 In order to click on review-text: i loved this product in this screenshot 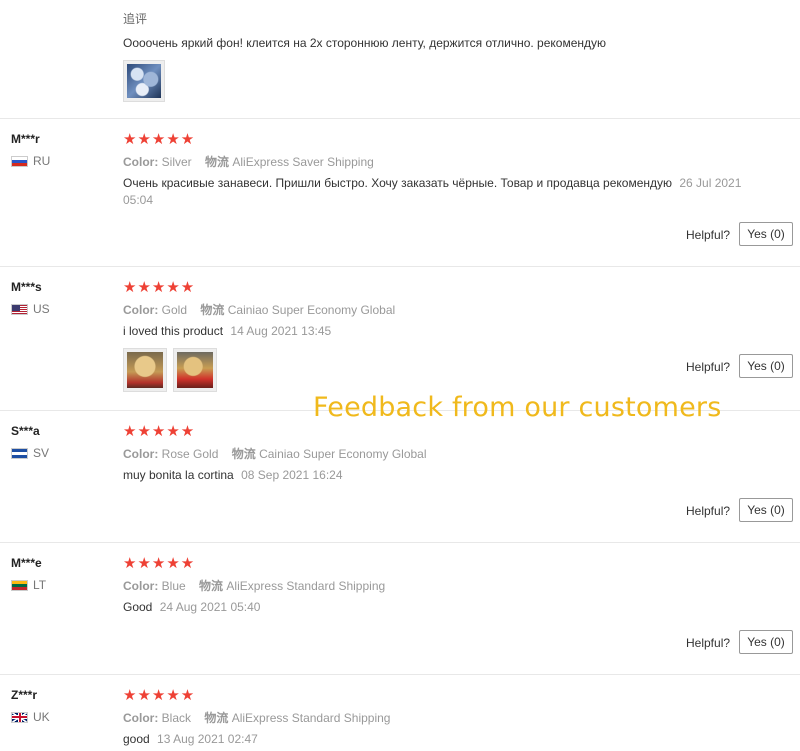, I will do `click(173, 331)`.